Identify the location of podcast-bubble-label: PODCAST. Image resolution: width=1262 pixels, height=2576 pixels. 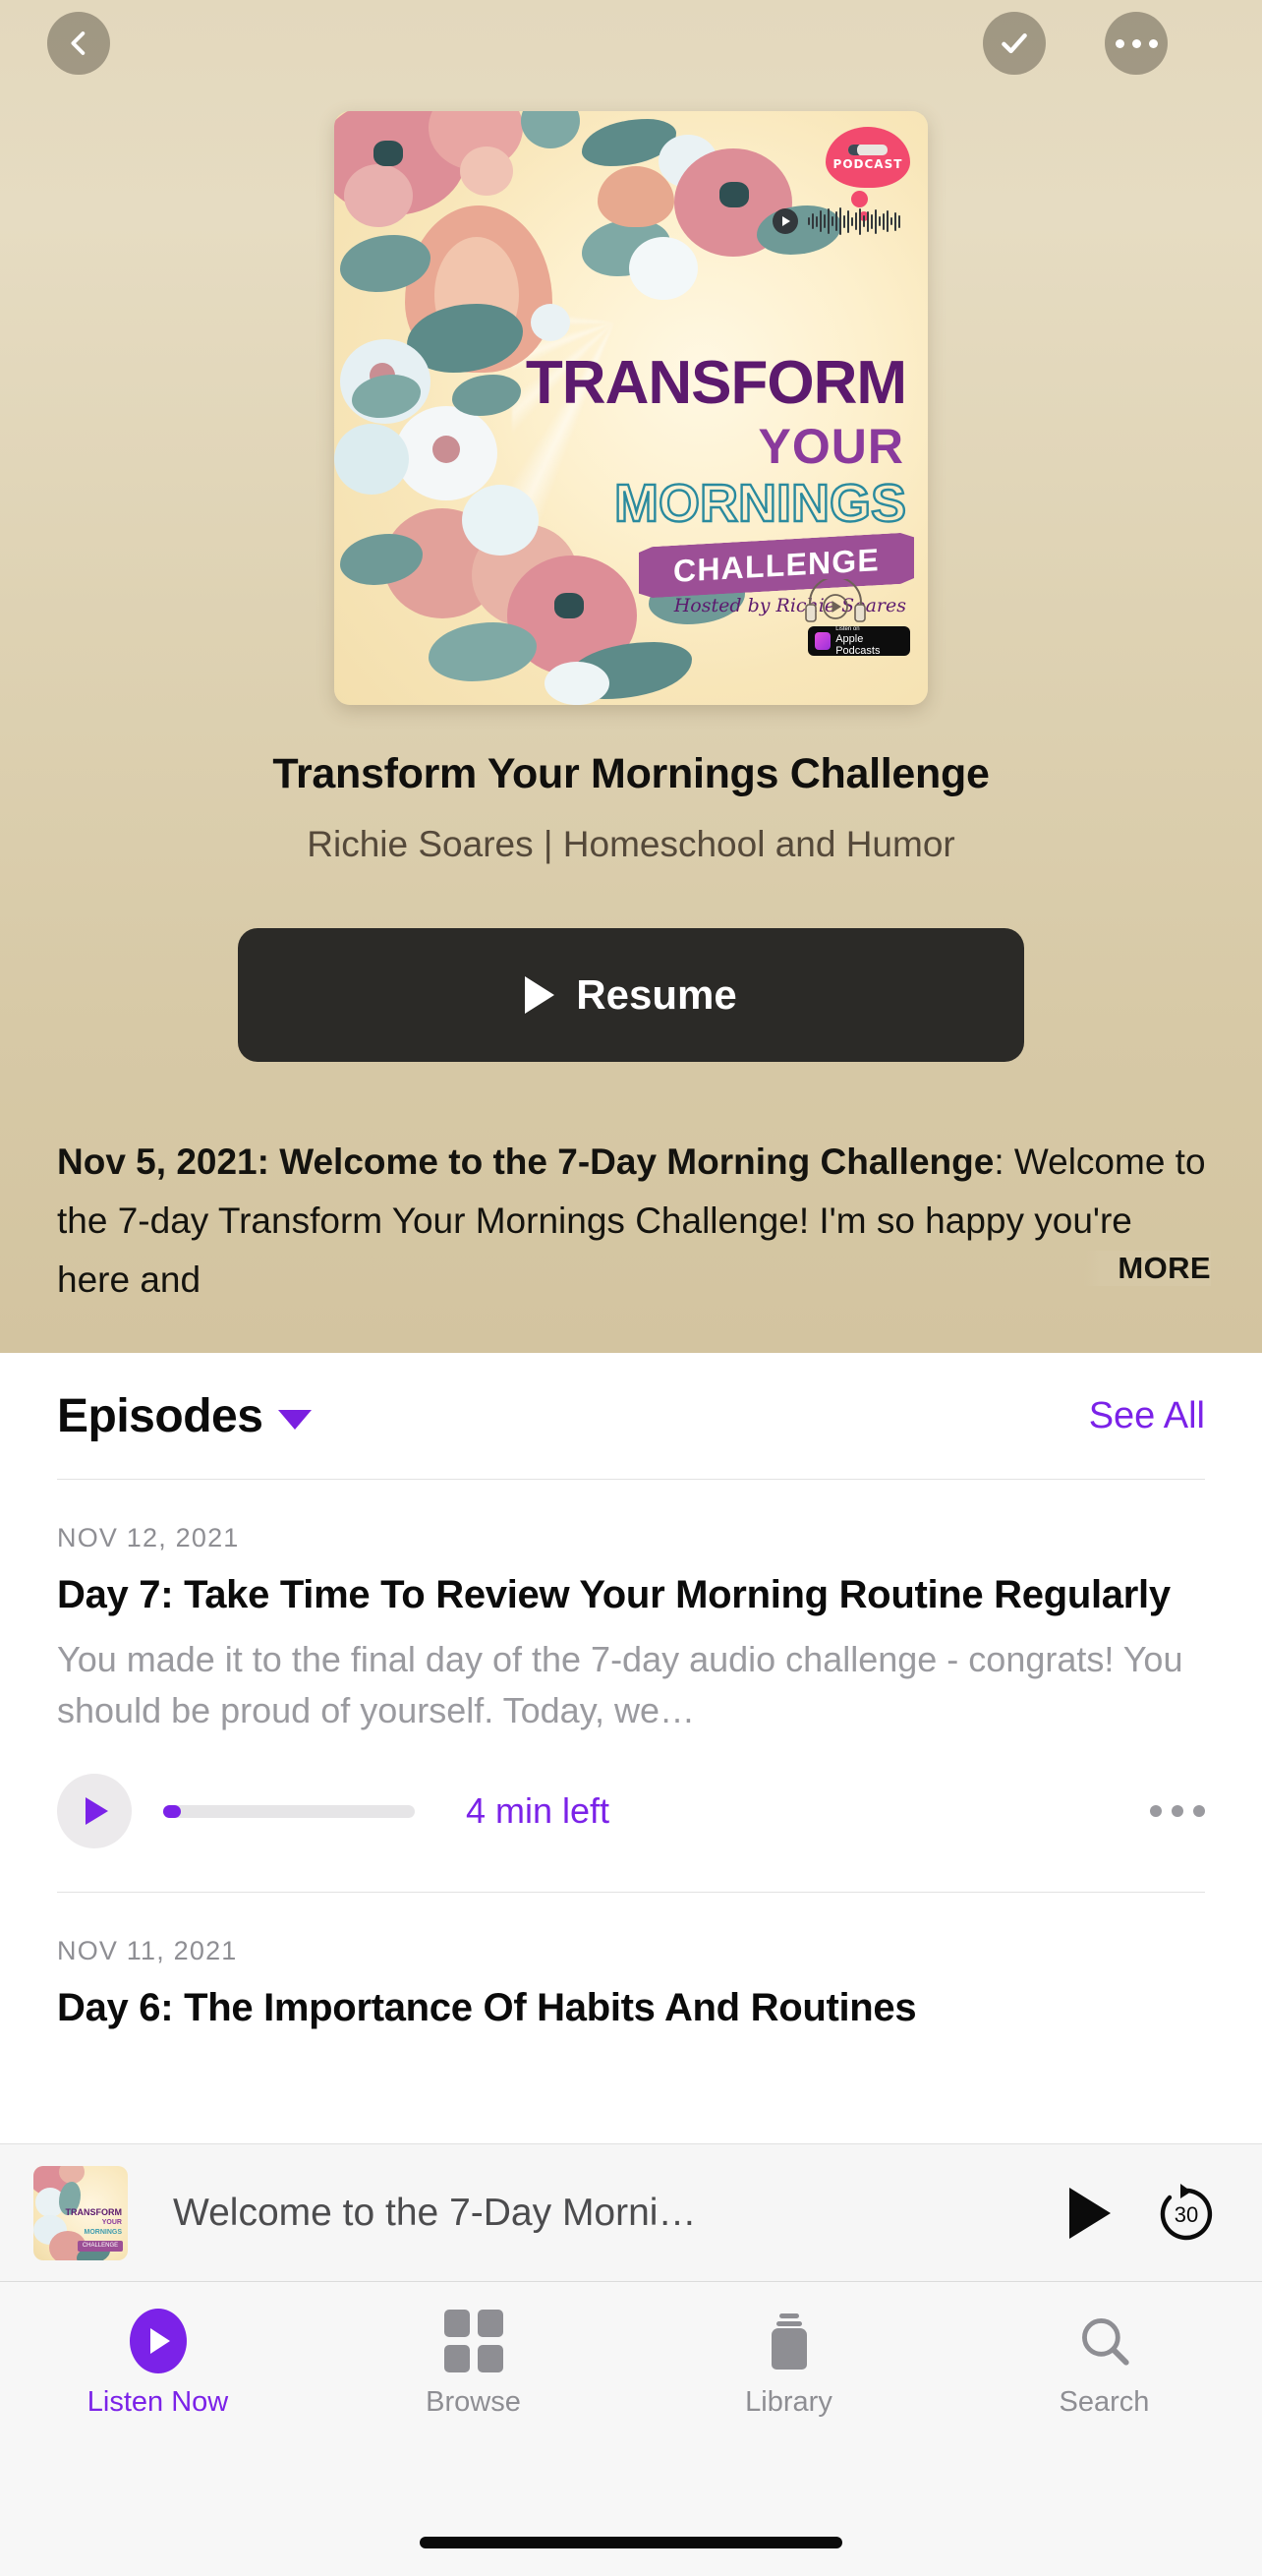
(867, 163).